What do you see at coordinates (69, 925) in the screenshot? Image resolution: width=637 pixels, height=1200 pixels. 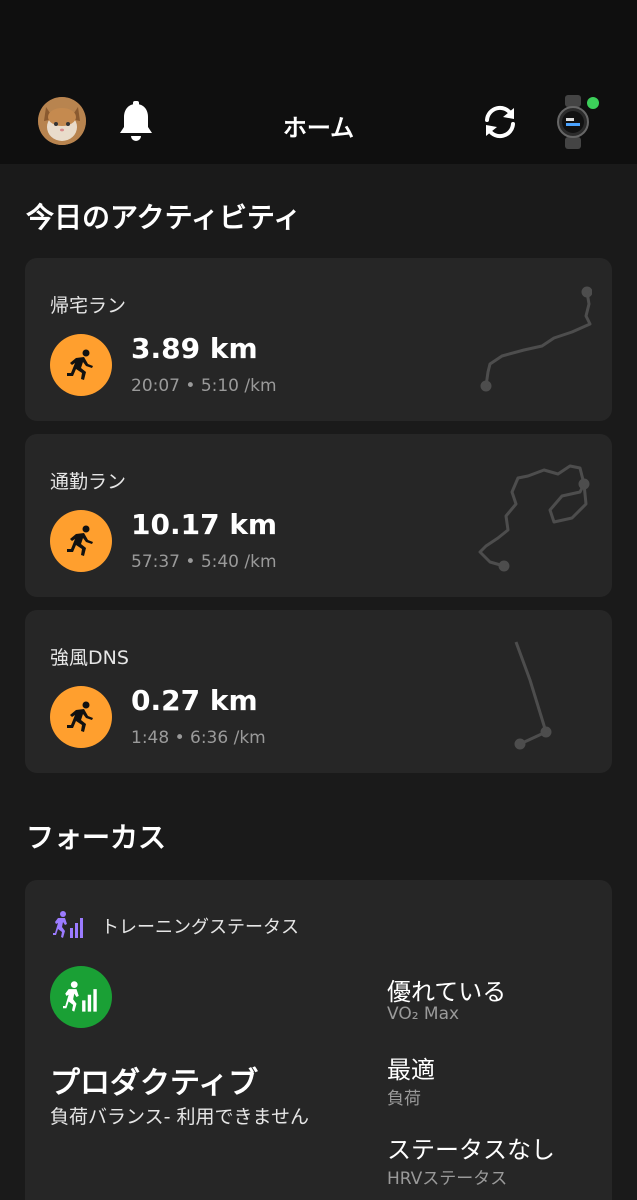 I see `training-status-icon` at bounding box center [69, 925].